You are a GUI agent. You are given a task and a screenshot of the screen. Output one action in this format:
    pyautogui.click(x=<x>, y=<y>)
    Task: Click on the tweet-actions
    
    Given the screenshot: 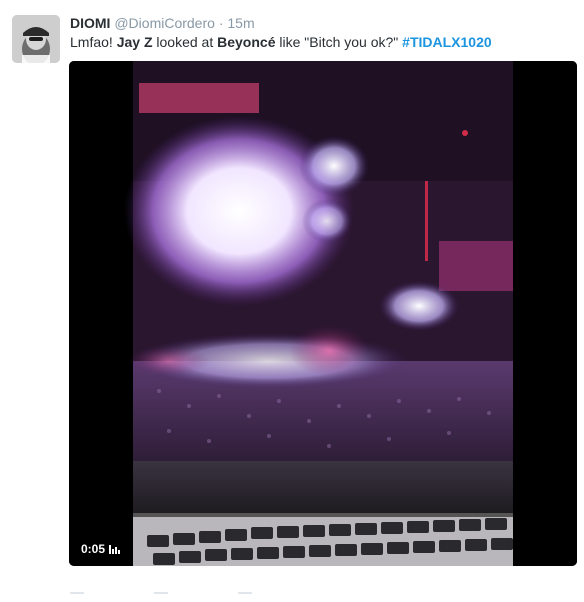 What is the action you would take?
    pyautogui.click(x=161, y=597)
    